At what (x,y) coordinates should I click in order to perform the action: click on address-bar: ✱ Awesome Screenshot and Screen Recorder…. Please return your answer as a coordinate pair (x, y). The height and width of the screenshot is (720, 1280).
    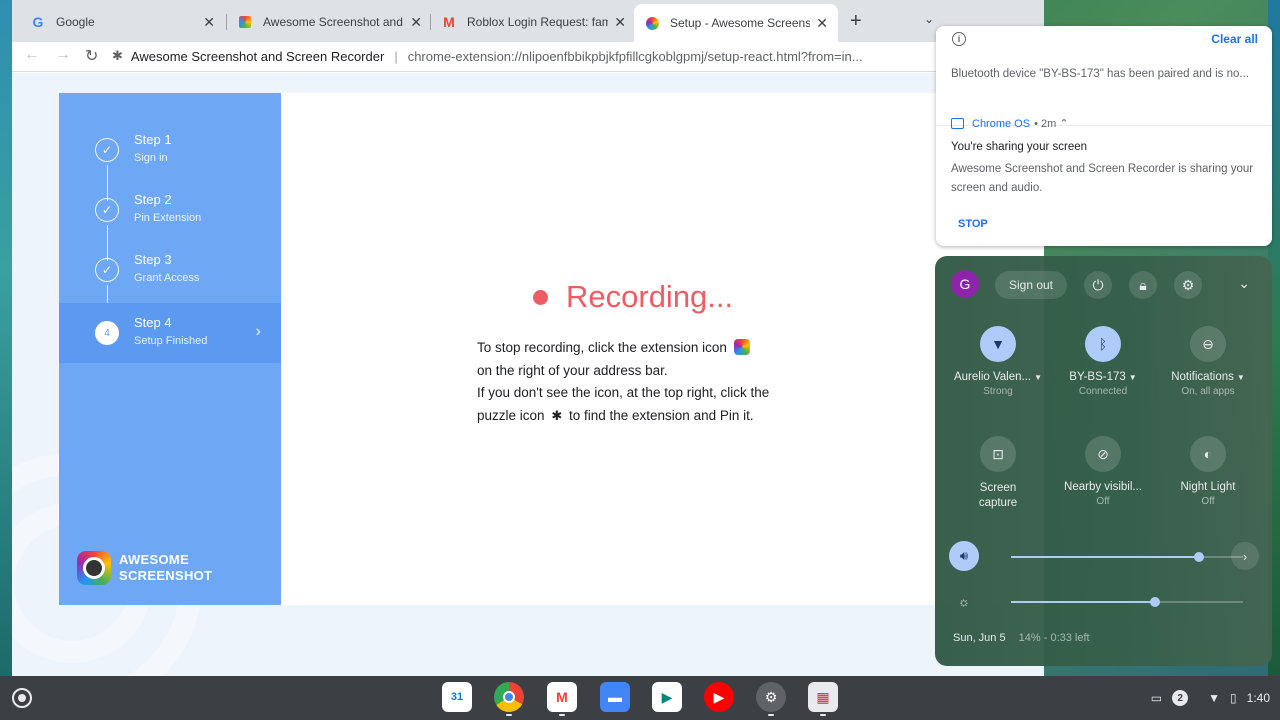
    Looking at the image, I should click on (577, 56).